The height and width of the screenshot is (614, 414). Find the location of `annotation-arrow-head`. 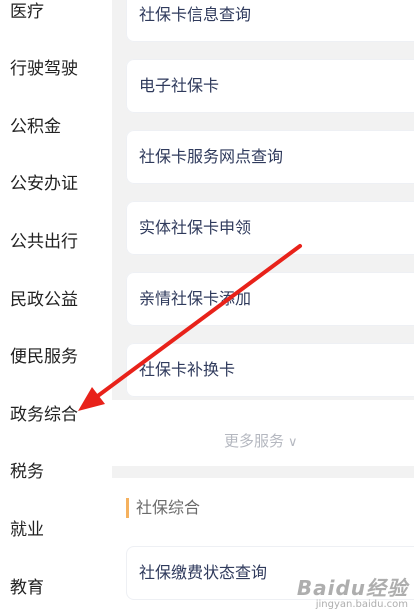

annotation-arrow-head is located at coordinates (91, 399).